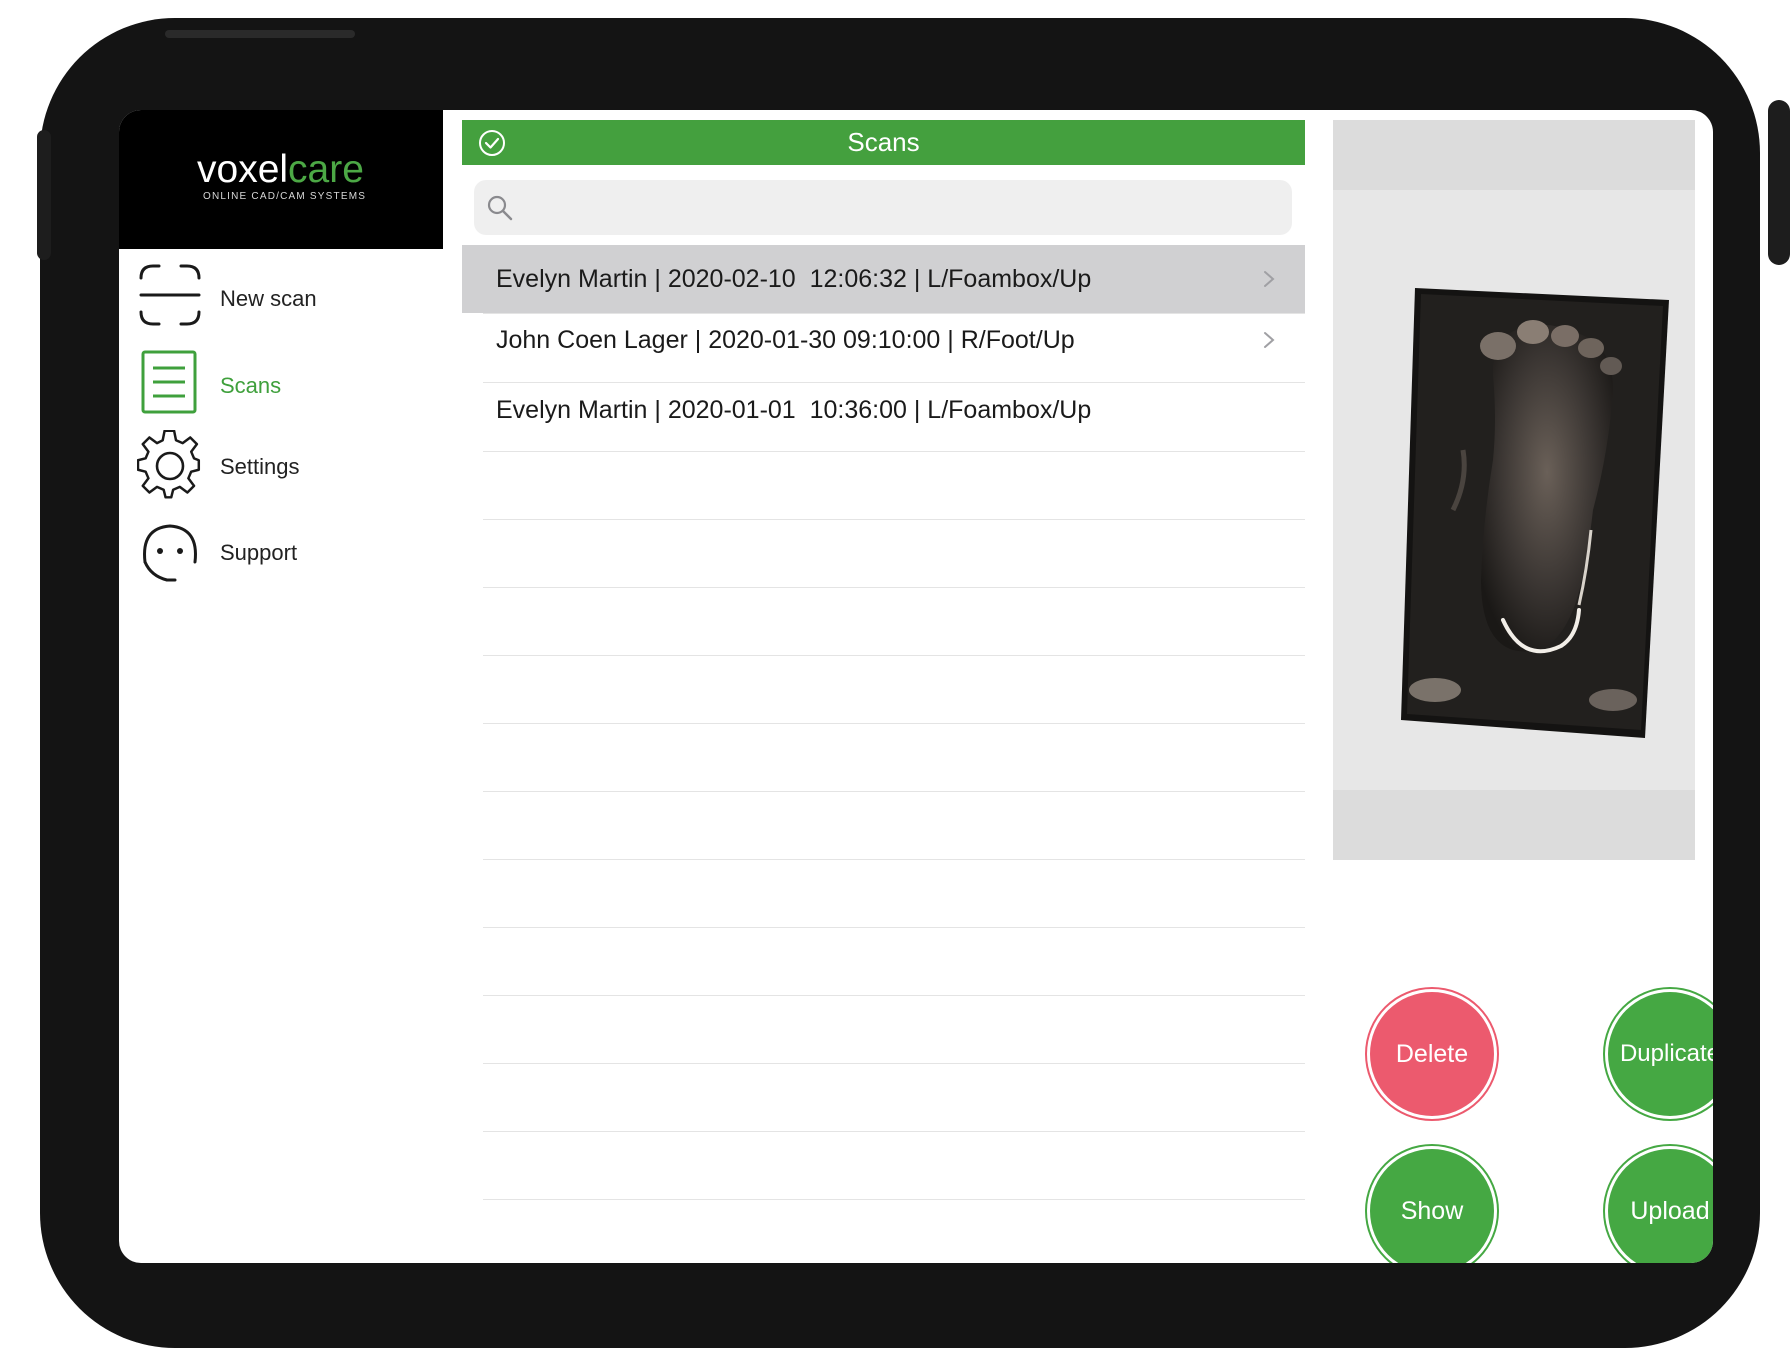 This screenshot has height=1348, width=1792. I want to click on side-button, so click(1779, 182).